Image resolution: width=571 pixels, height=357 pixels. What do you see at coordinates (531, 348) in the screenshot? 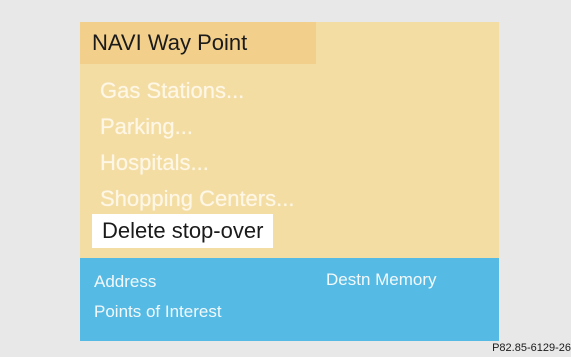
I see `figure-reference-caption: P82.85-6129-26` at bounding box center [531, 348].